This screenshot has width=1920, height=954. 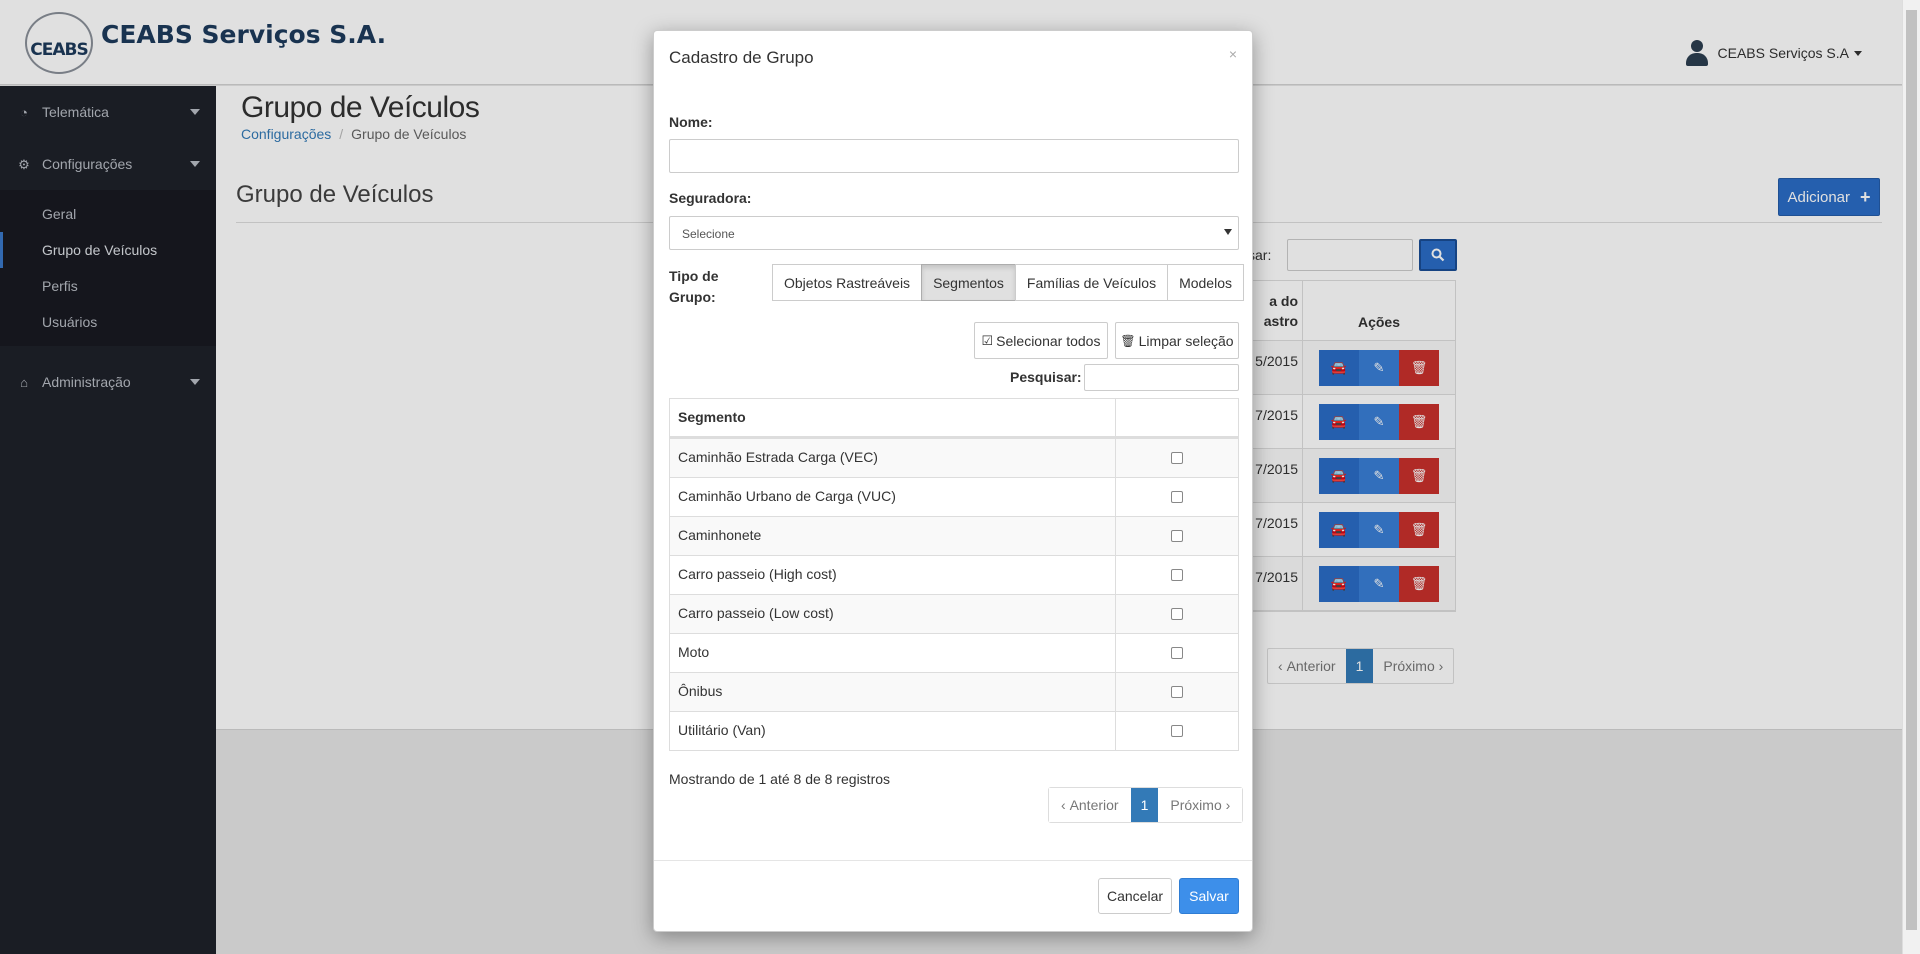 I want to click on pagination-page-1: 1, so click(x=1144, y=805).